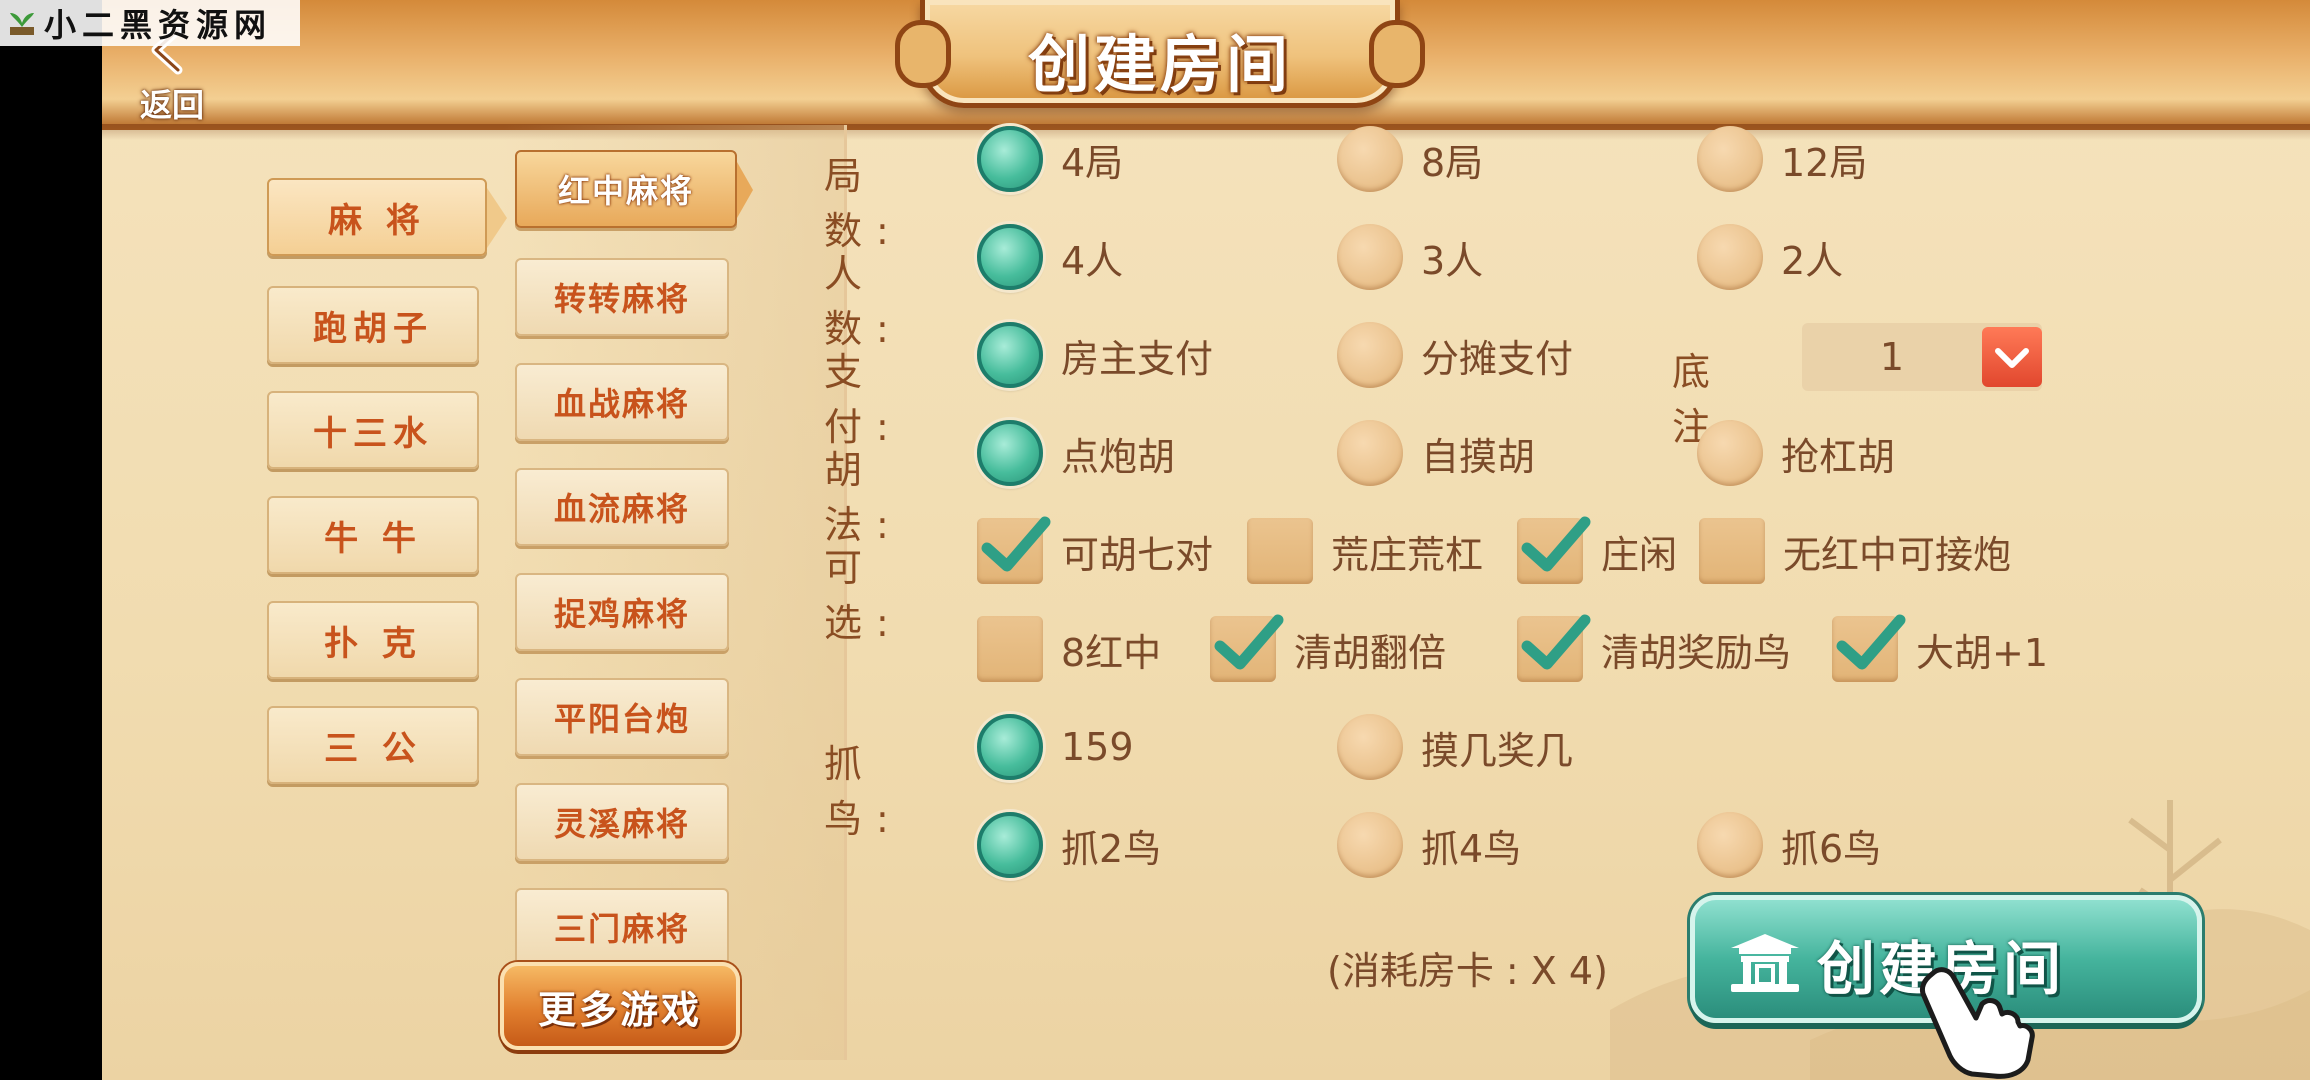 This screenshot has width=2310, height=1080. What do you see at coordinates (863, 399) in the screenshot?
I see `payment-label: 支 付:` at bounding box center [863, 399].